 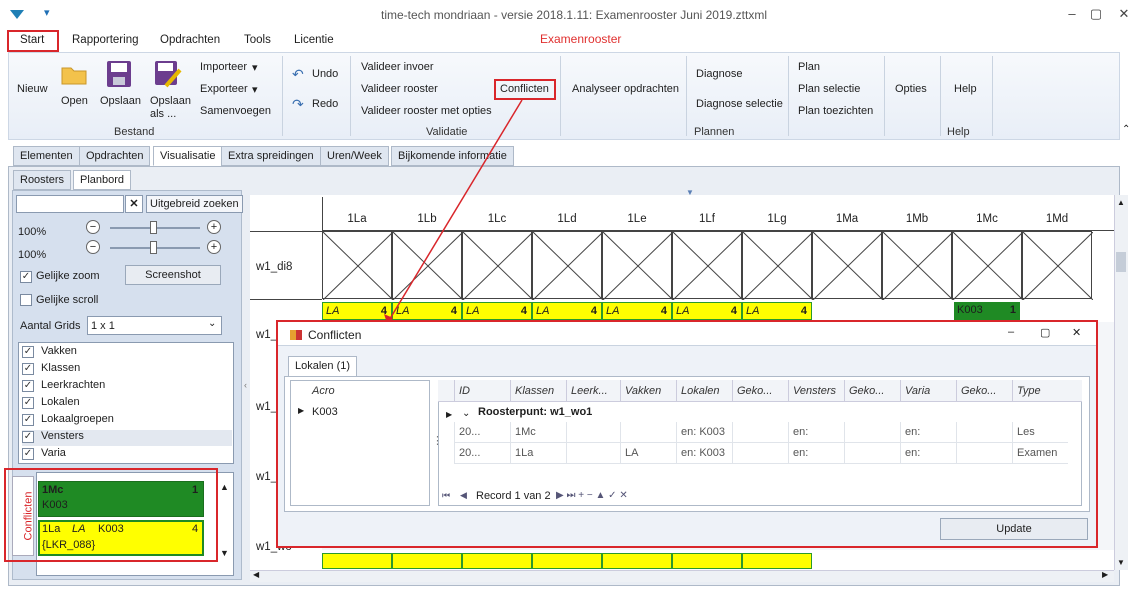 What do you see at coordinates (648, 391) in the screenshot?
I see `column-header: Vakken` at bounding box center [648, 391].